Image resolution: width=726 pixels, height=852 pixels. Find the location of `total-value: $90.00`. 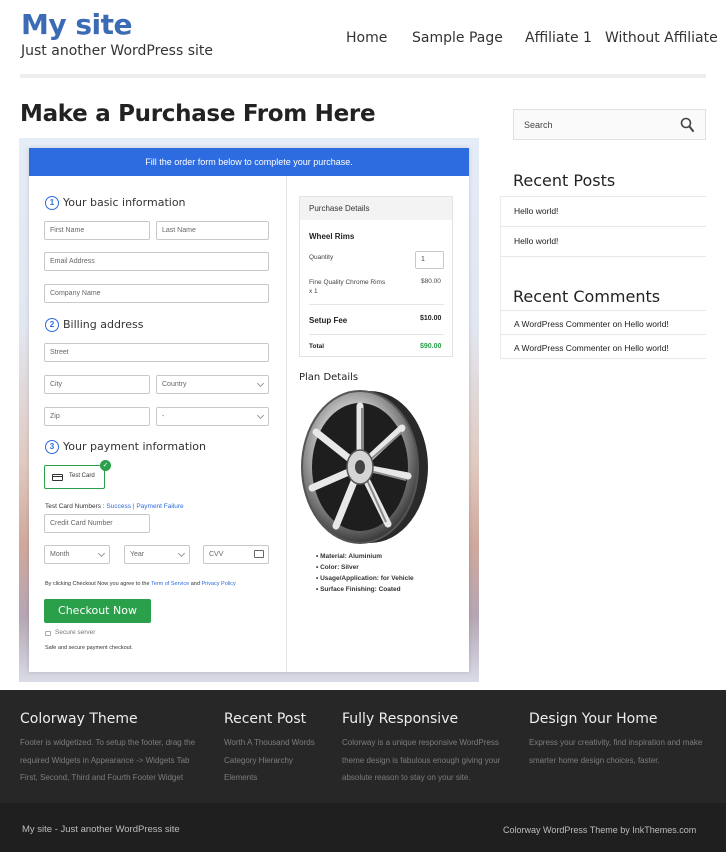

total-value: $90.00 is located at coordinates (431, 346).